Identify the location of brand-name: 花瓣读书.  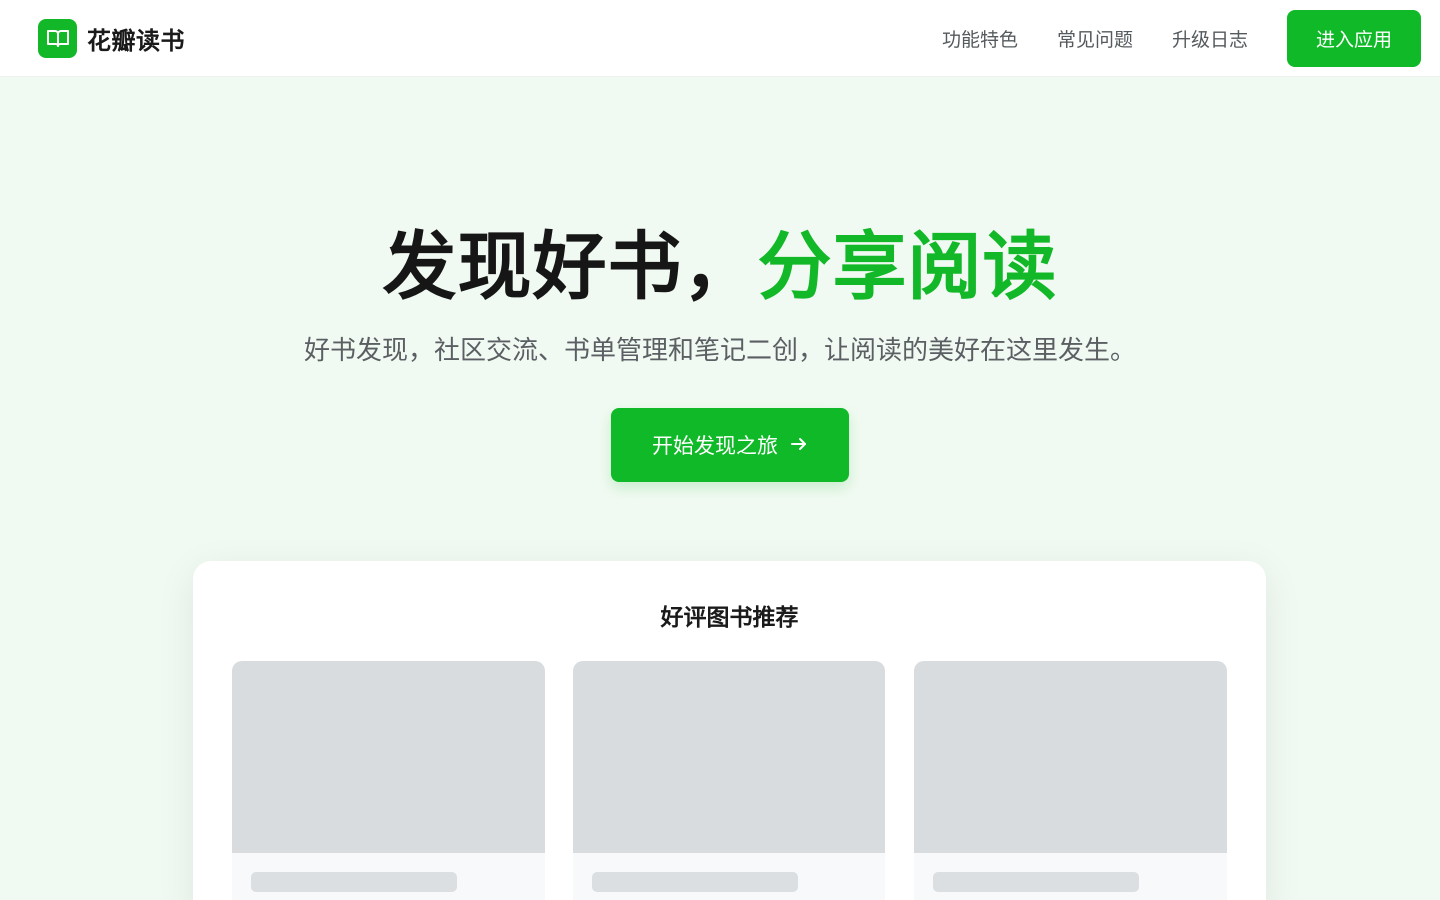
(136, 40).